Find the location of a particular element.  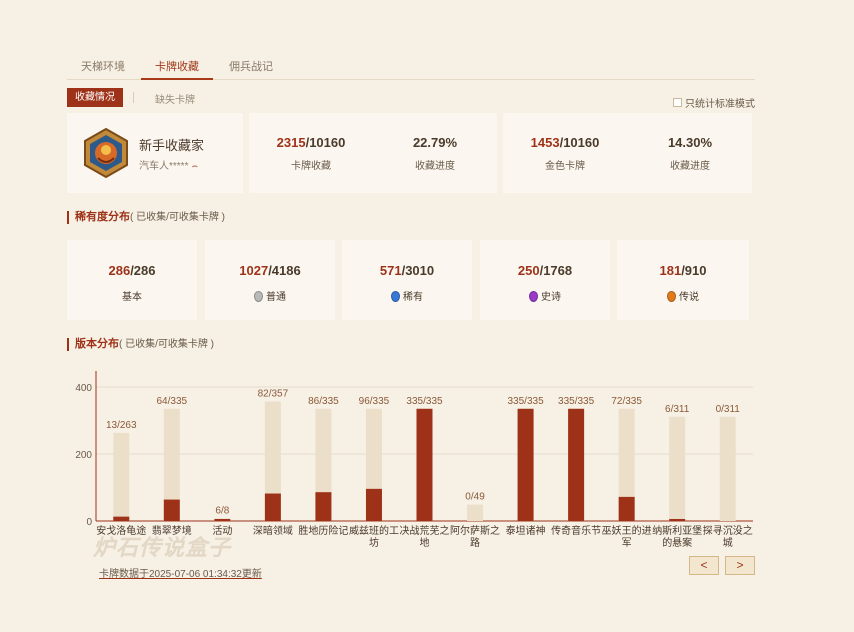

rarity-section-title: 稀有度分布( 已收集/可收集卡牌 ) is located at coordinates (146, 217).